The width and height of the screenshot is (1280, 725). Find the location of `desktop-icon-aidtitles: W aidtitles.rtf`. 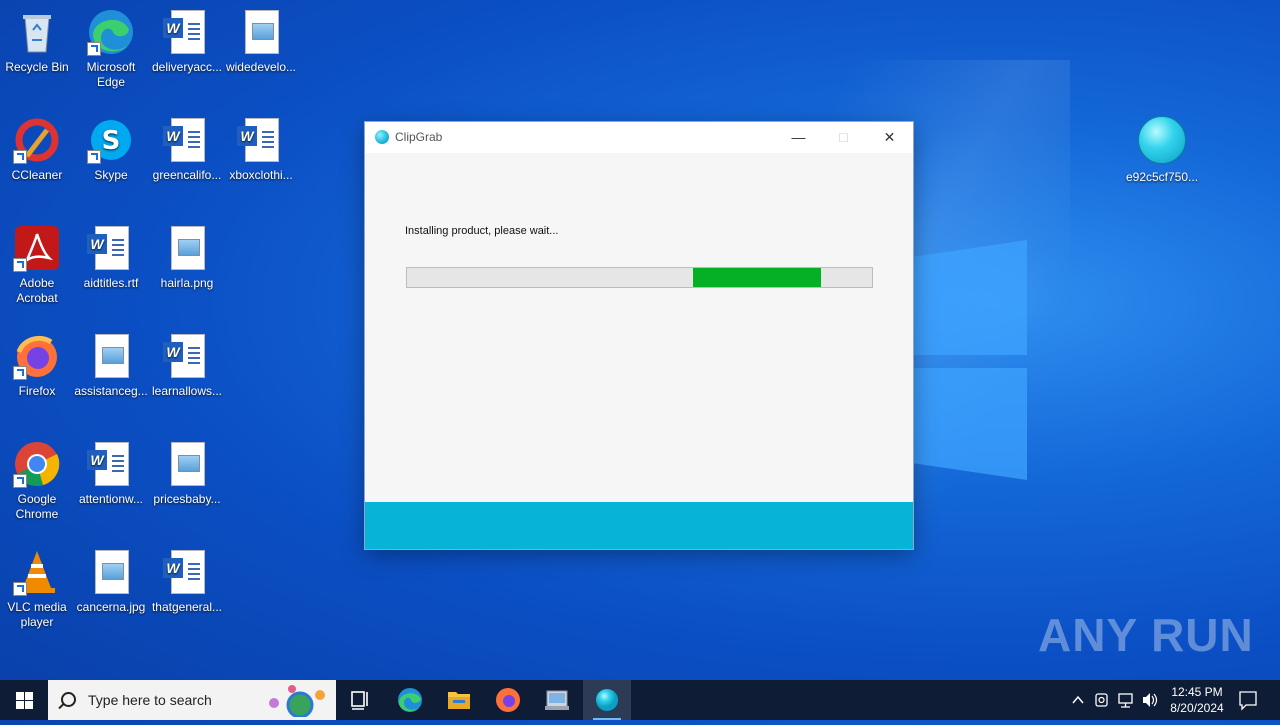

desktop-icon-aidtitles: W aidtitles.rtf is located at coordinates (111, 257).